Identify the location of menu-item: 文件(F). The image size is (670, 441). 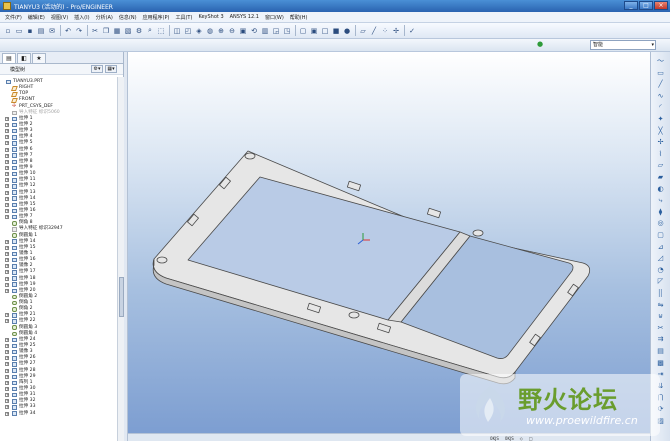
(13, 17).